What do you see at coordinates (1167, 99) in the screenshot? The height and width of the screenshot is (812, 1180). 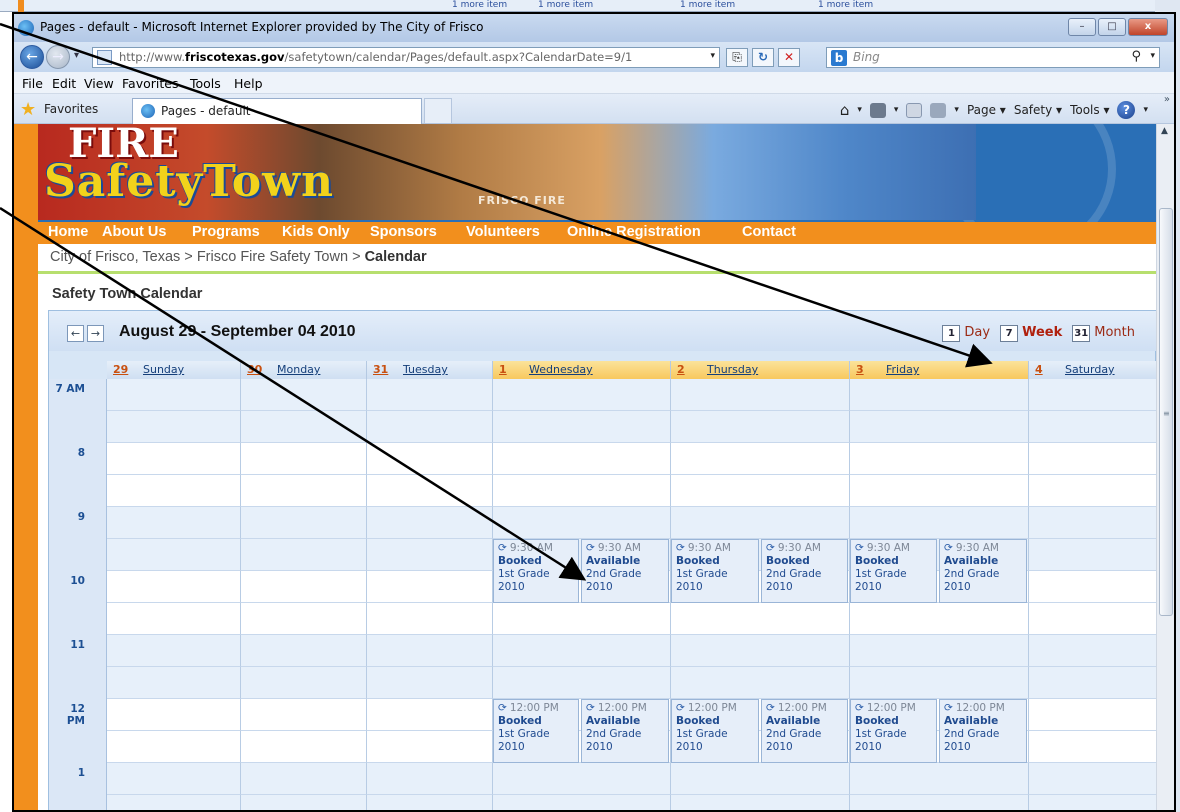 I see `more-chevron-icon: »` at bounding box center [1167, 99].